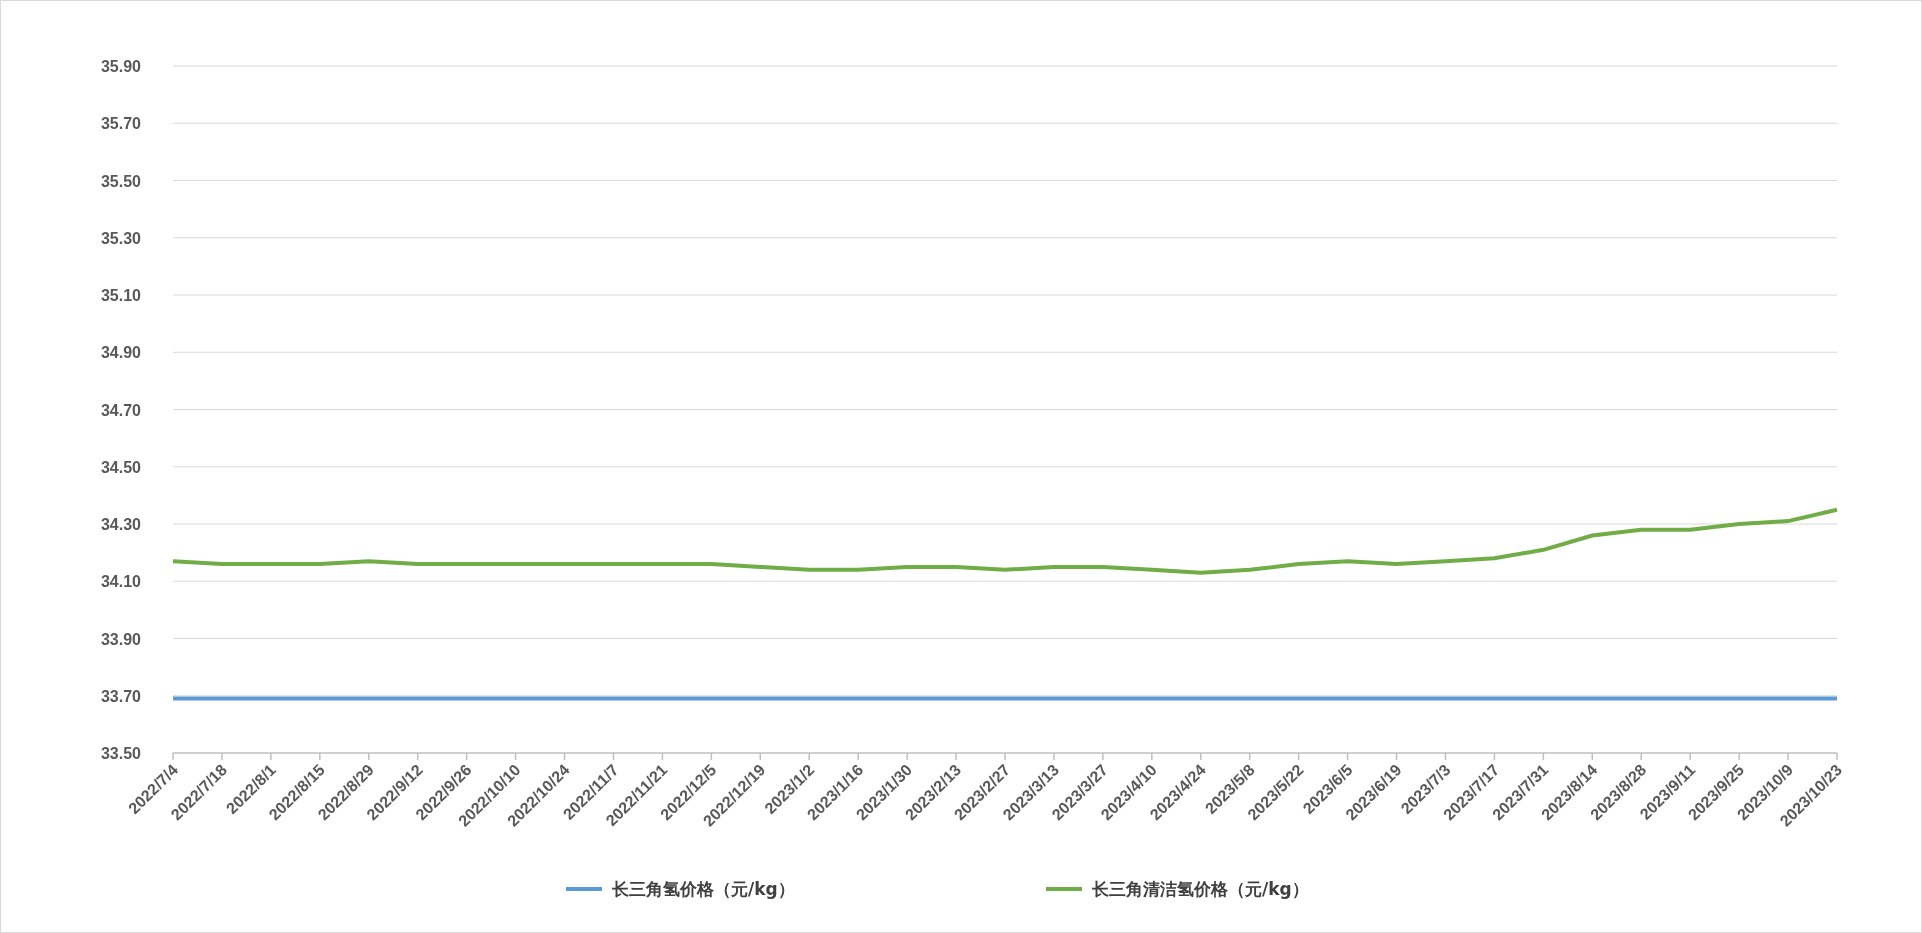 This screenshot has width=1922, height=933. I want to click on y-axis-label: 34.90, so click(120, 353).